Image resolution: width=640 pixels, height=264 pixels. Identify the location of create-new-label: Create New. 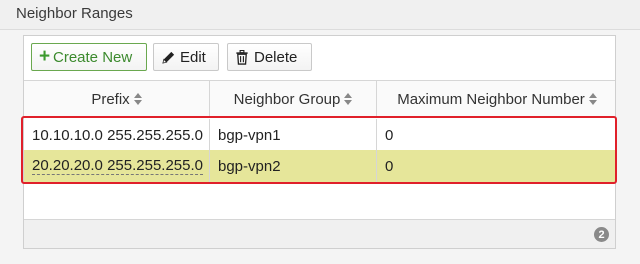
(93, 57).